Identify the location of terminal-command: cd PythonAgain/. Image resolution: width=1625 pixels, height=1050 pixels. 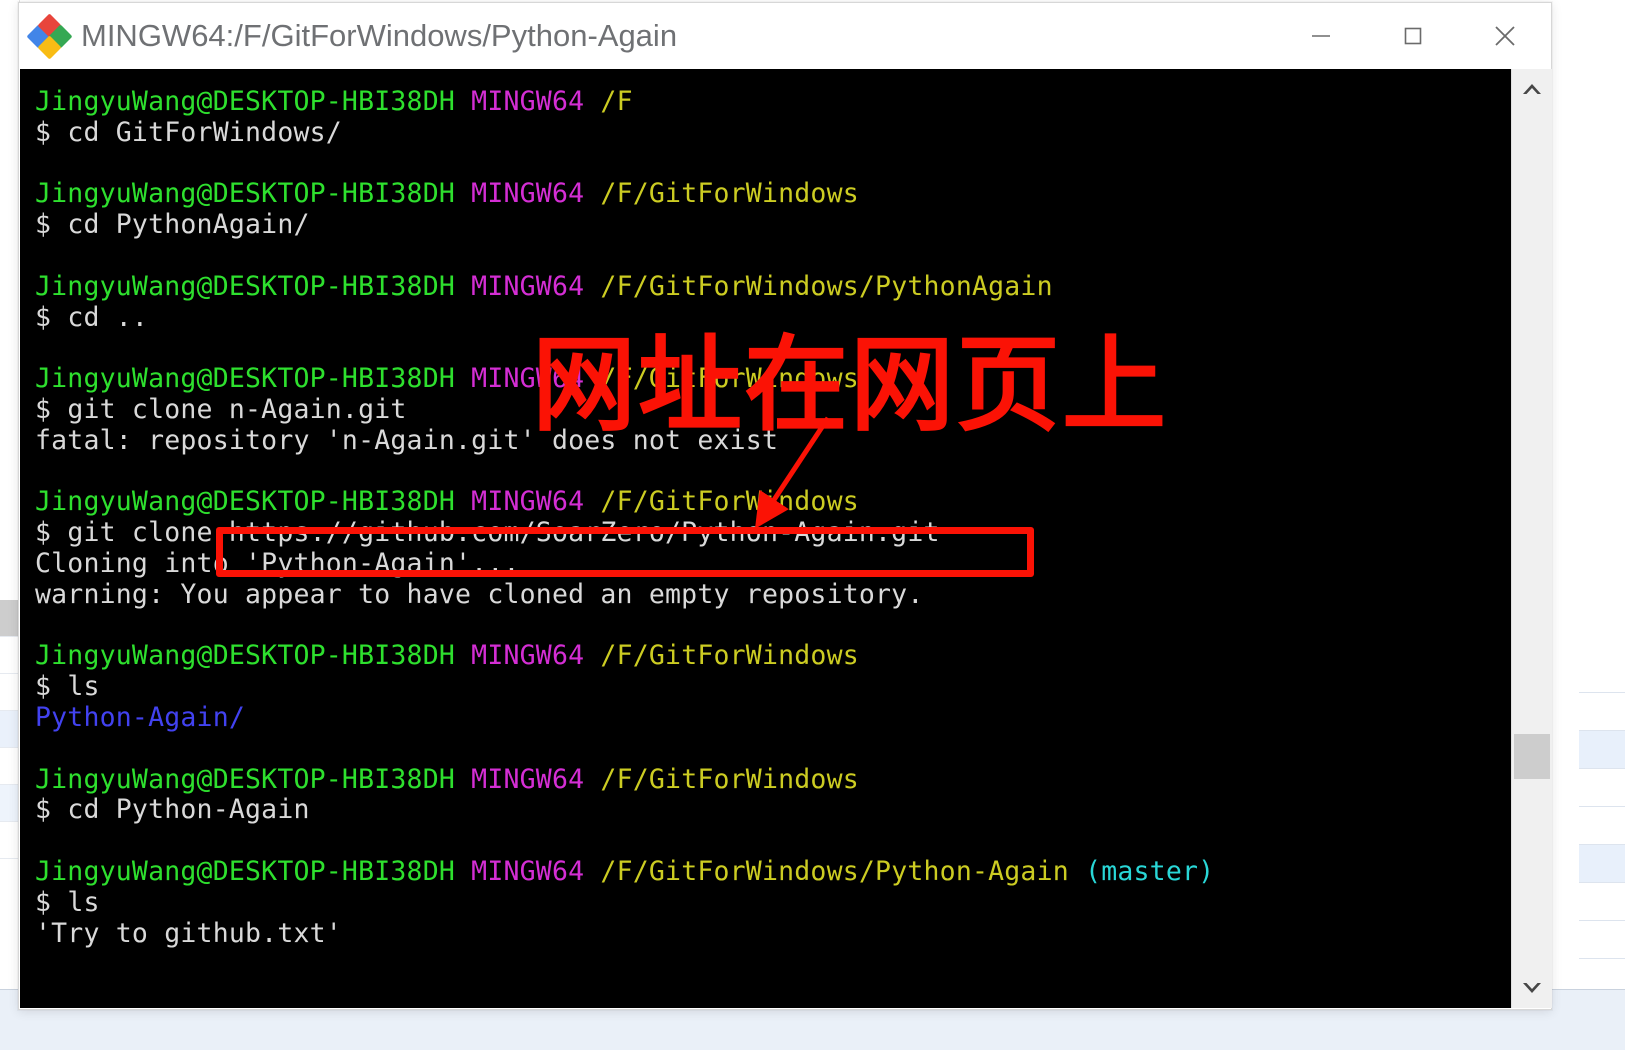
(188, 225).